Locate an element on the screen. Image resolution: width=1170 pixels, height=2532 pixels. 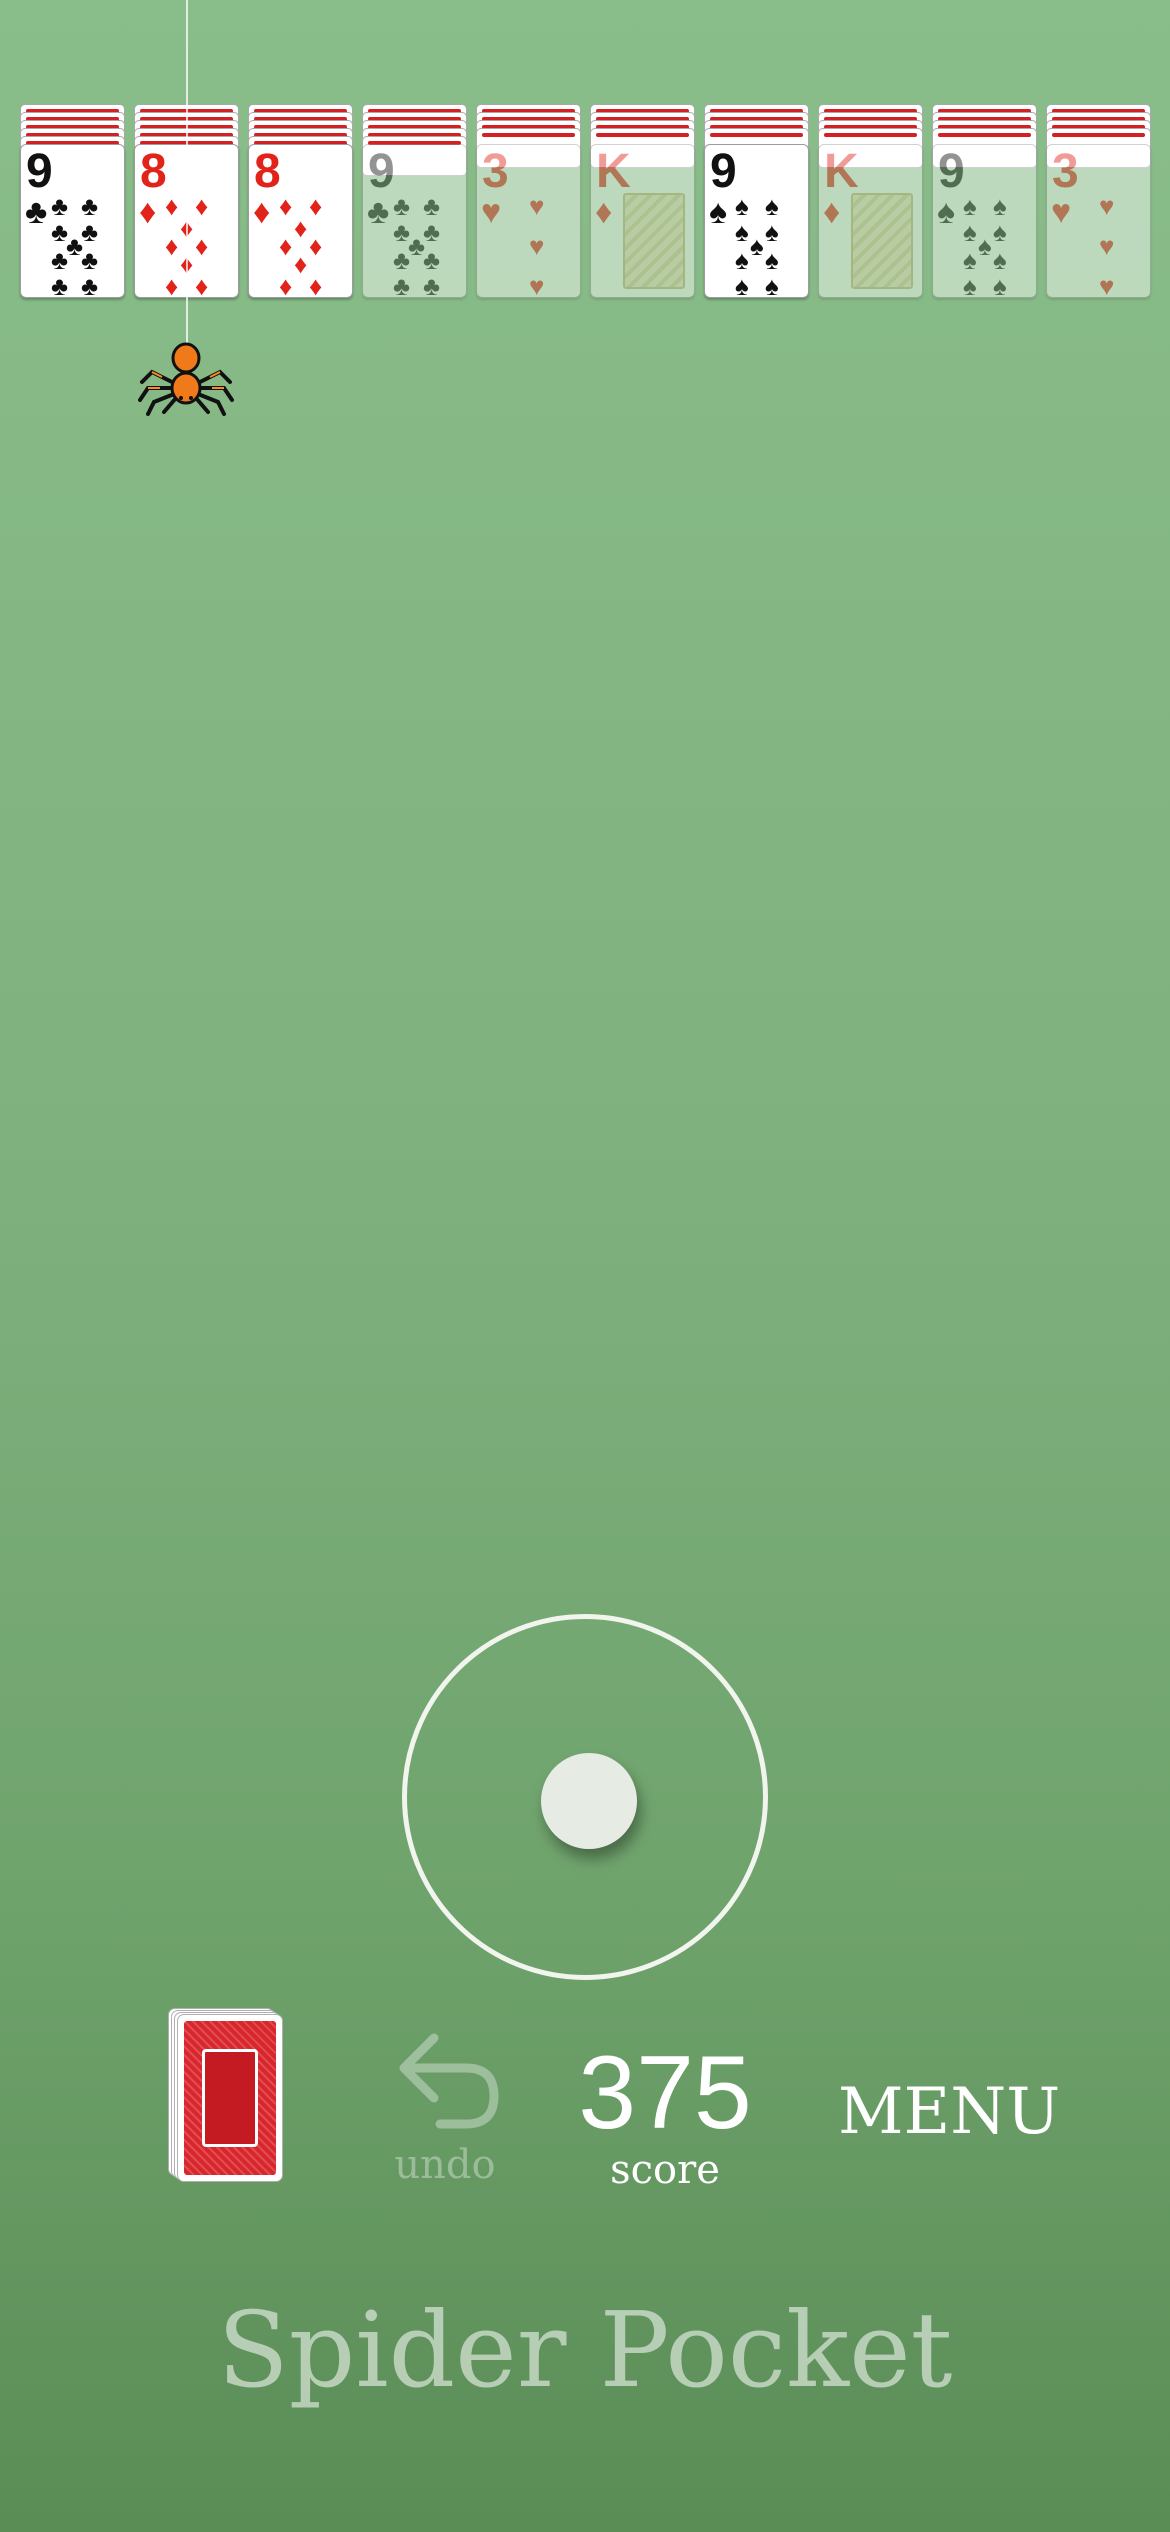
card-back-pattern is located at coordinates (230, 2098).